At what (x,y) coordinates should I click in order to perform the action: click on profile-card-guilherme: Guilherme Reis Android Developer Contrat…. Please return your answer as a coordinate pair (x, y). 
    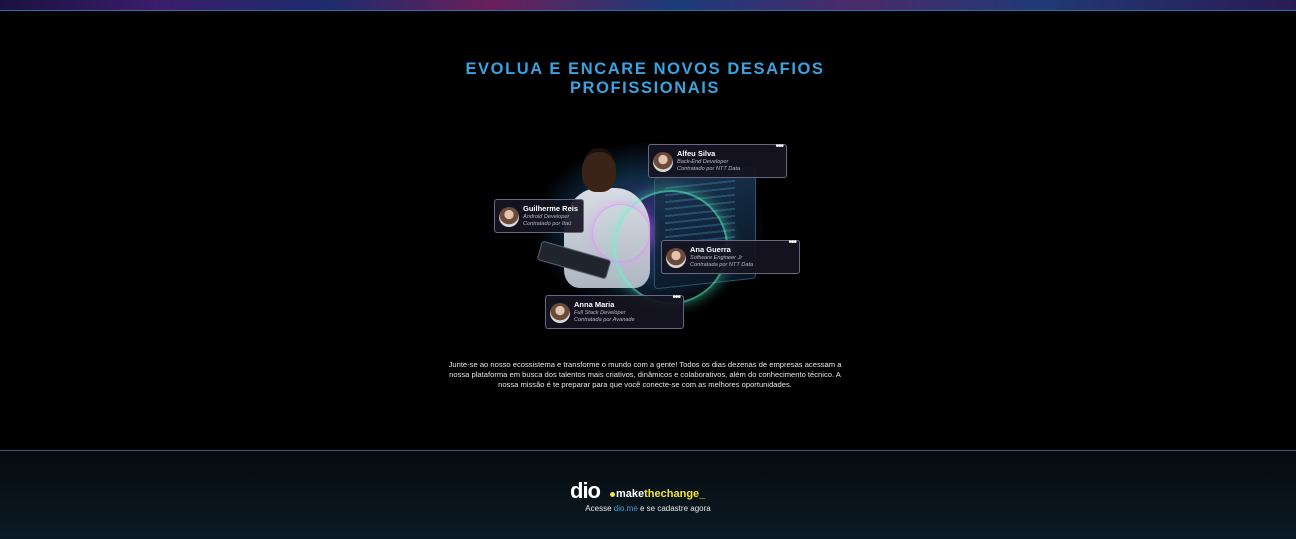
    Looking at the image, I should click on (539, 216).